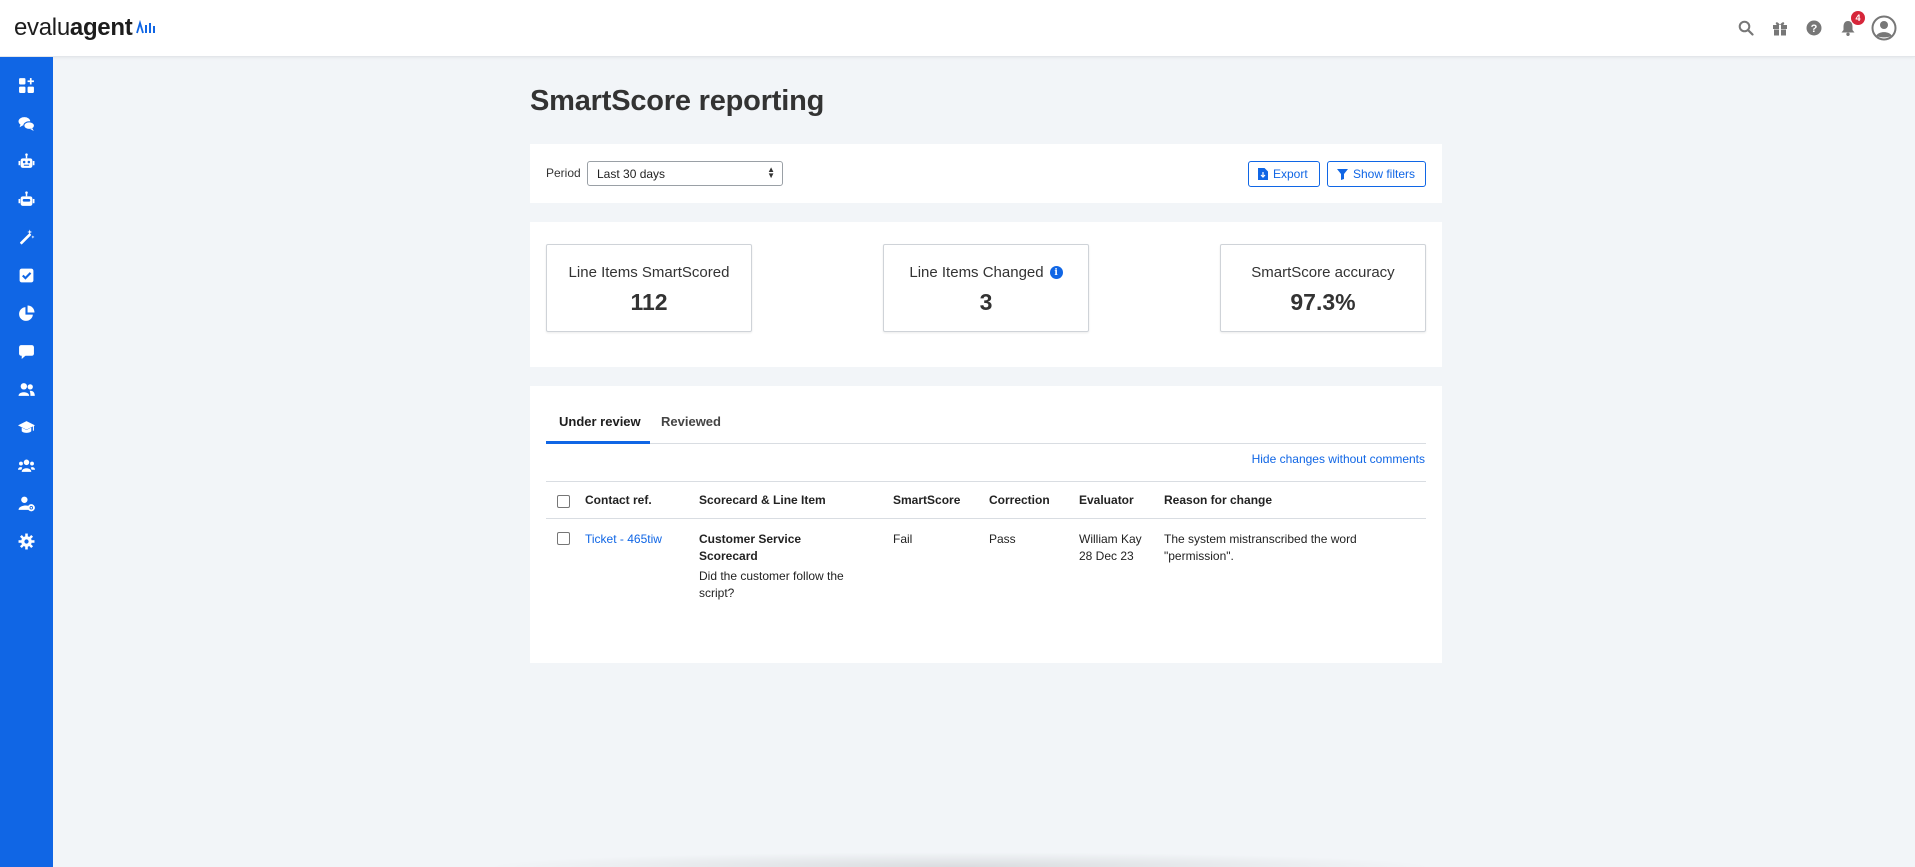  What do you see at coordinates (1290, 174) in the screenshot?
I see `export-button-label: Export` at bounding box center [1290, 174].